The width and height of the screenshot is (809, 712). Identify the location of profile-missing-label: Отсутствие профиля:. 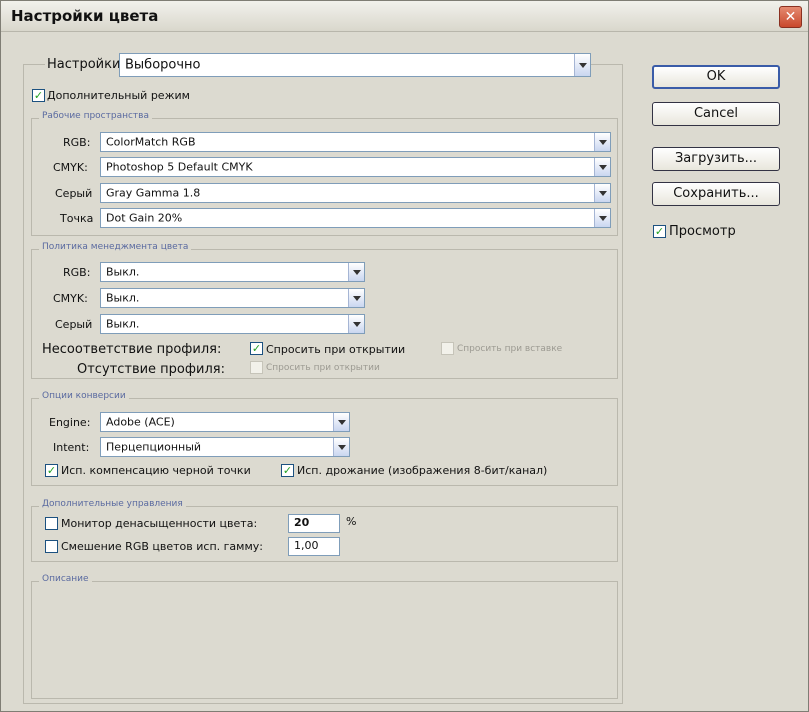
(151, 369).